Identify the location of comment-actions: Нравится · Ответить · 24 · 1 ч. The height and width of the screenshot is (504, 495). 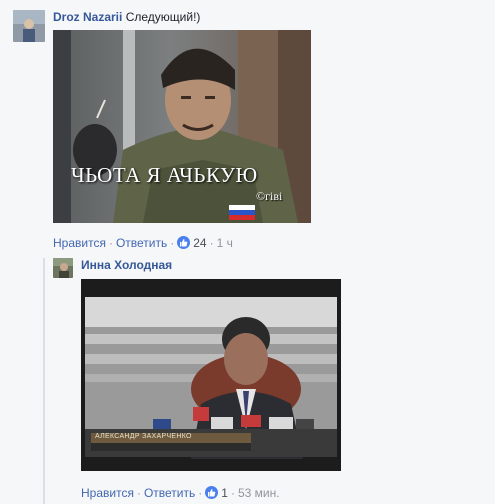
(143, 243).